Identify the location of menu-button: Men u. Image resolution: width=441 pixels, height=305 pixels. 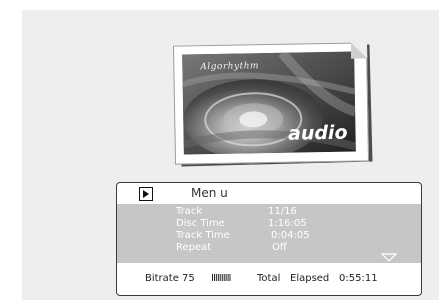
(209, 193).